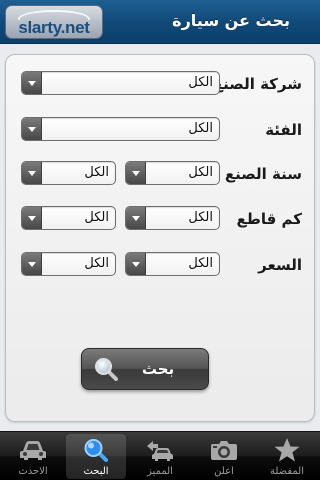 This screenshot has height=480, width=320. I want to click on tab-search-label: البحث, so click(96, 471).